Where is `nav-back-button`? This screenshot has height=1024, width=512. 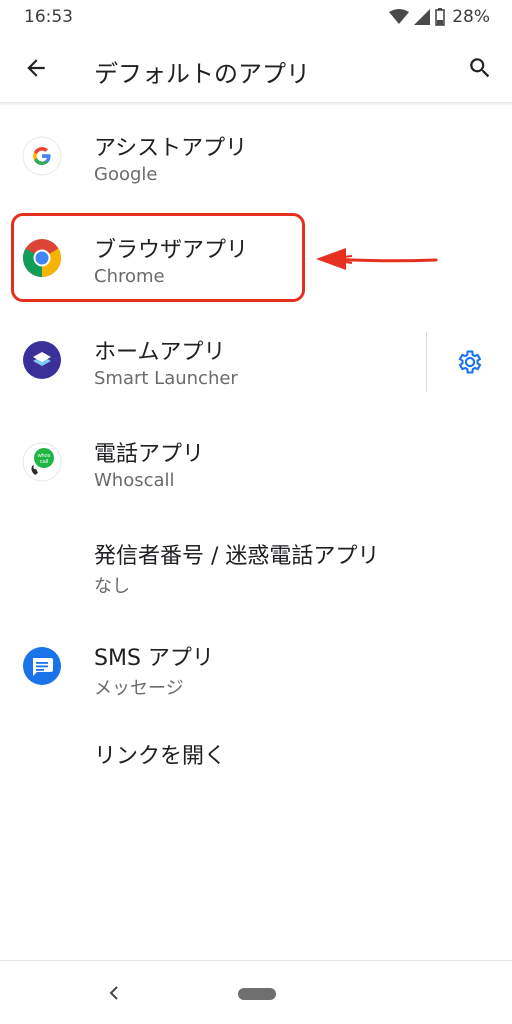
nav-back-button is located at coordinates (114, 993).